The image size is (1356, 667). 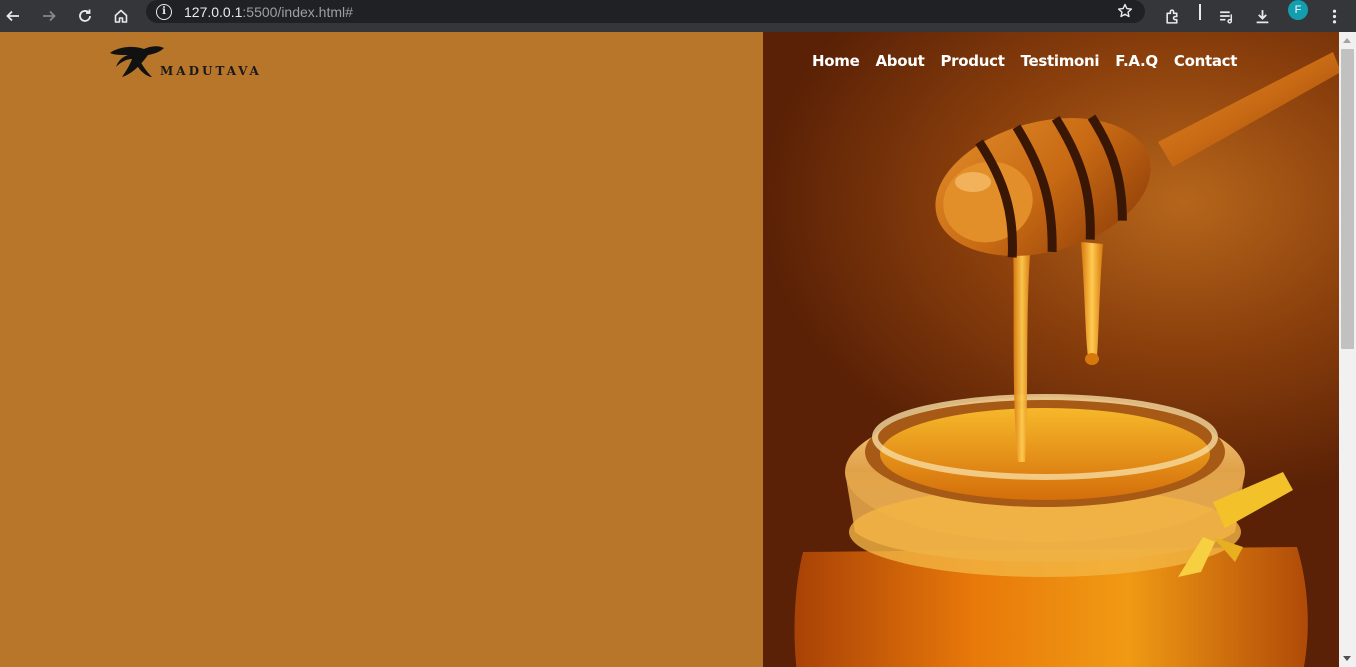 I want to click on extensions-icon, so click(x=1172, y=16).